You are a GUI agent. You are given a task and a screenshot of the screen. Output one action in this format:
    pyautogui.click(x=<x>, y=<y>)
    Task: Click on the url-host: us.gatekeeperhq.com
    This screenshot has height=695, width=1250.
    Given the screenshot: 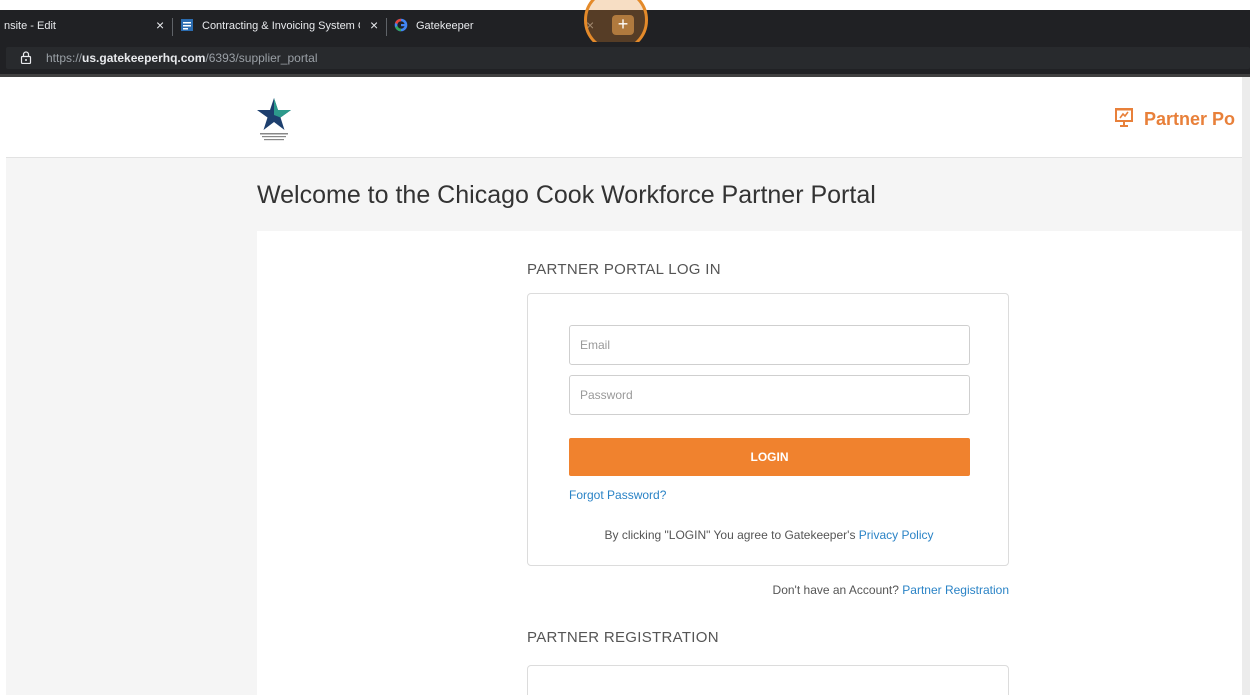 What is the action you would take?
    pyautogui.click(x=144, y=58)
    